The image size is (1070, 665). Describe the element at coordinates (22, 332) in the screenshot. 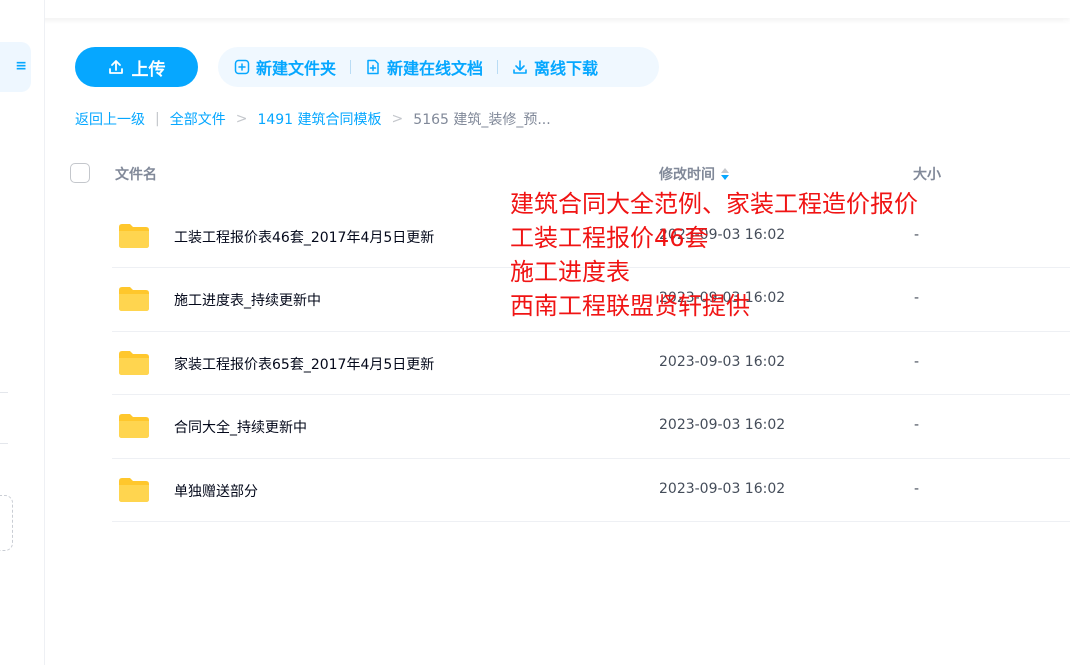

I see `left-sidebar: ≡` at that location.